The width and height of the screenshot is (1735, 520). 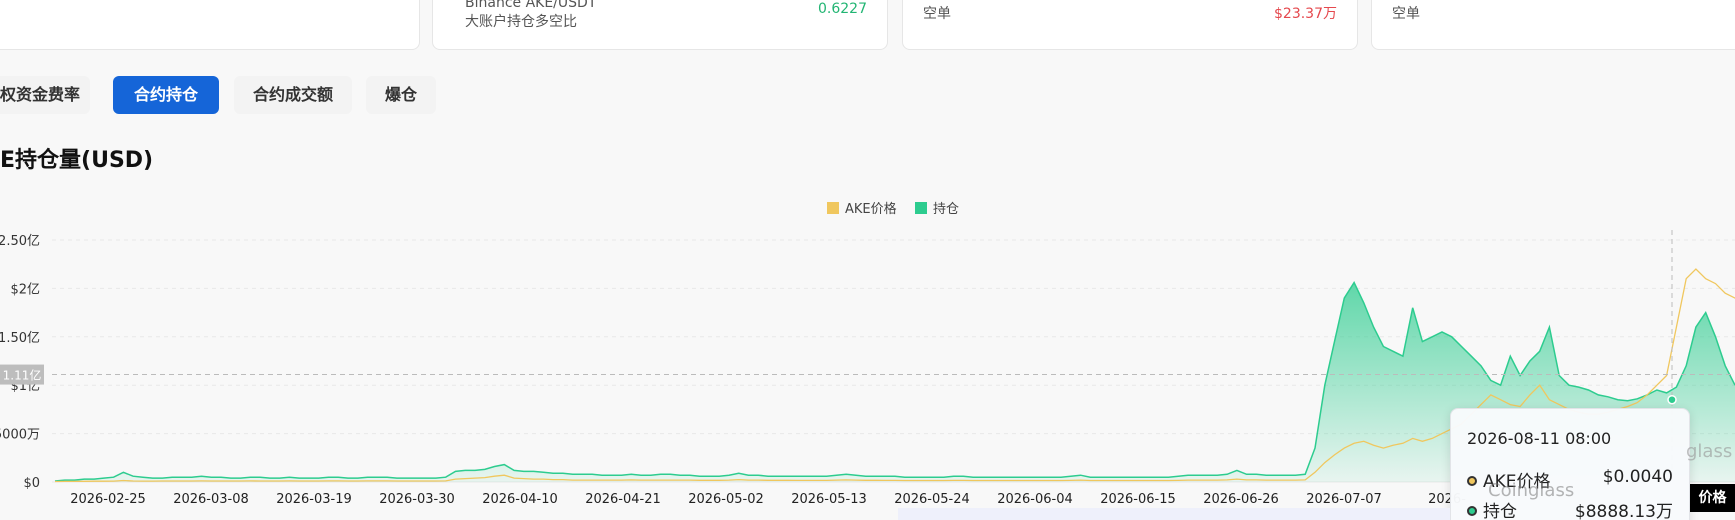 I want to click on watermark: Coinglass, so click(x=1531, y=490).